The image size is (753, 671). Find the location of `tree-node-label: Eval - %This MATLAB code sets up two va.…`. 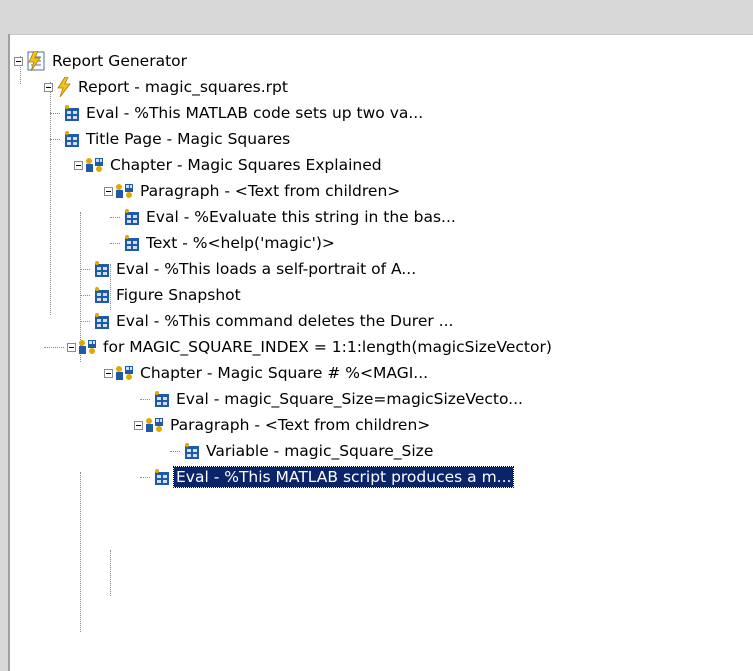

tree-node-label: Eval - %This MATLAB code sets up two va.… is located at coordinates (255, 113).